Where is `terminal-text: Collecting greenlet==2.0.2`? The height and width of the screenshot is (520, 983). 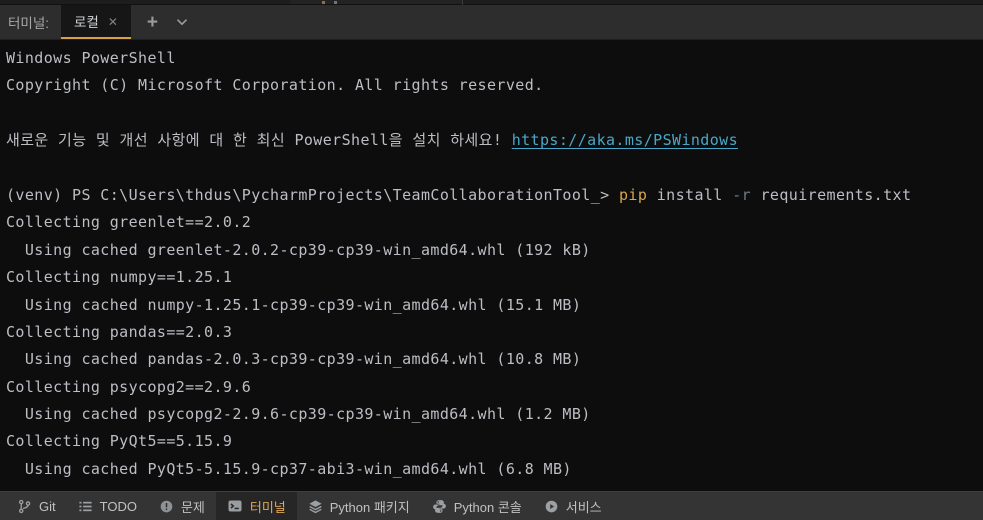
terminal-text: Collecting greenlet==2.0.2 is located at coordinates (129, 222).